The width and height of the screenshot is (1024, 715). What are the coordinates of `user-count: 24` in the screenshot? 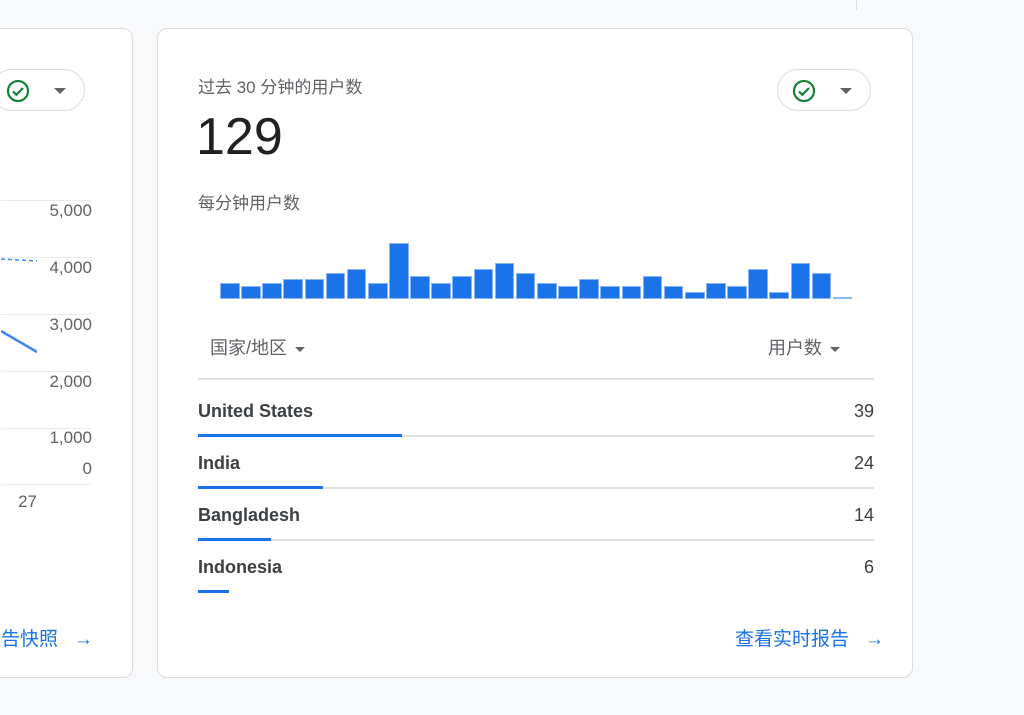 It's located at (863, 463).